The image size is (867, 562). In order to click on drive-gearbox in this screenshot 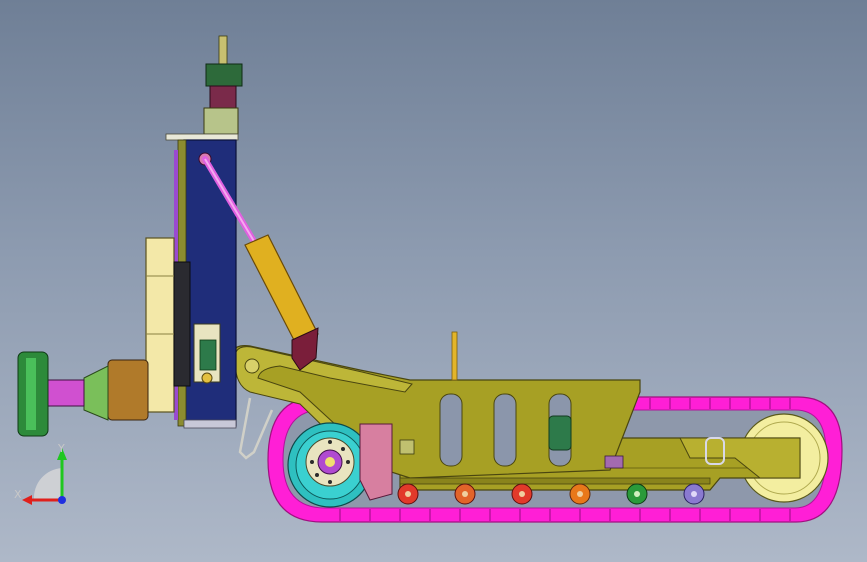, I will do `click(376, 462)`.